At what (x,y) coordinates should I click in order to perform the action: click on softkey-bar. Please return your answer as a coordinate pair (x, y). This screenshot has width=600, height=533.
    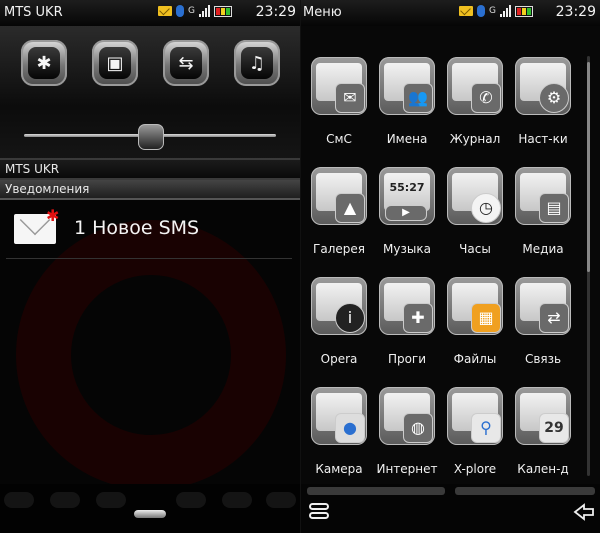
    Looking at the image, I should click on (450, 508).